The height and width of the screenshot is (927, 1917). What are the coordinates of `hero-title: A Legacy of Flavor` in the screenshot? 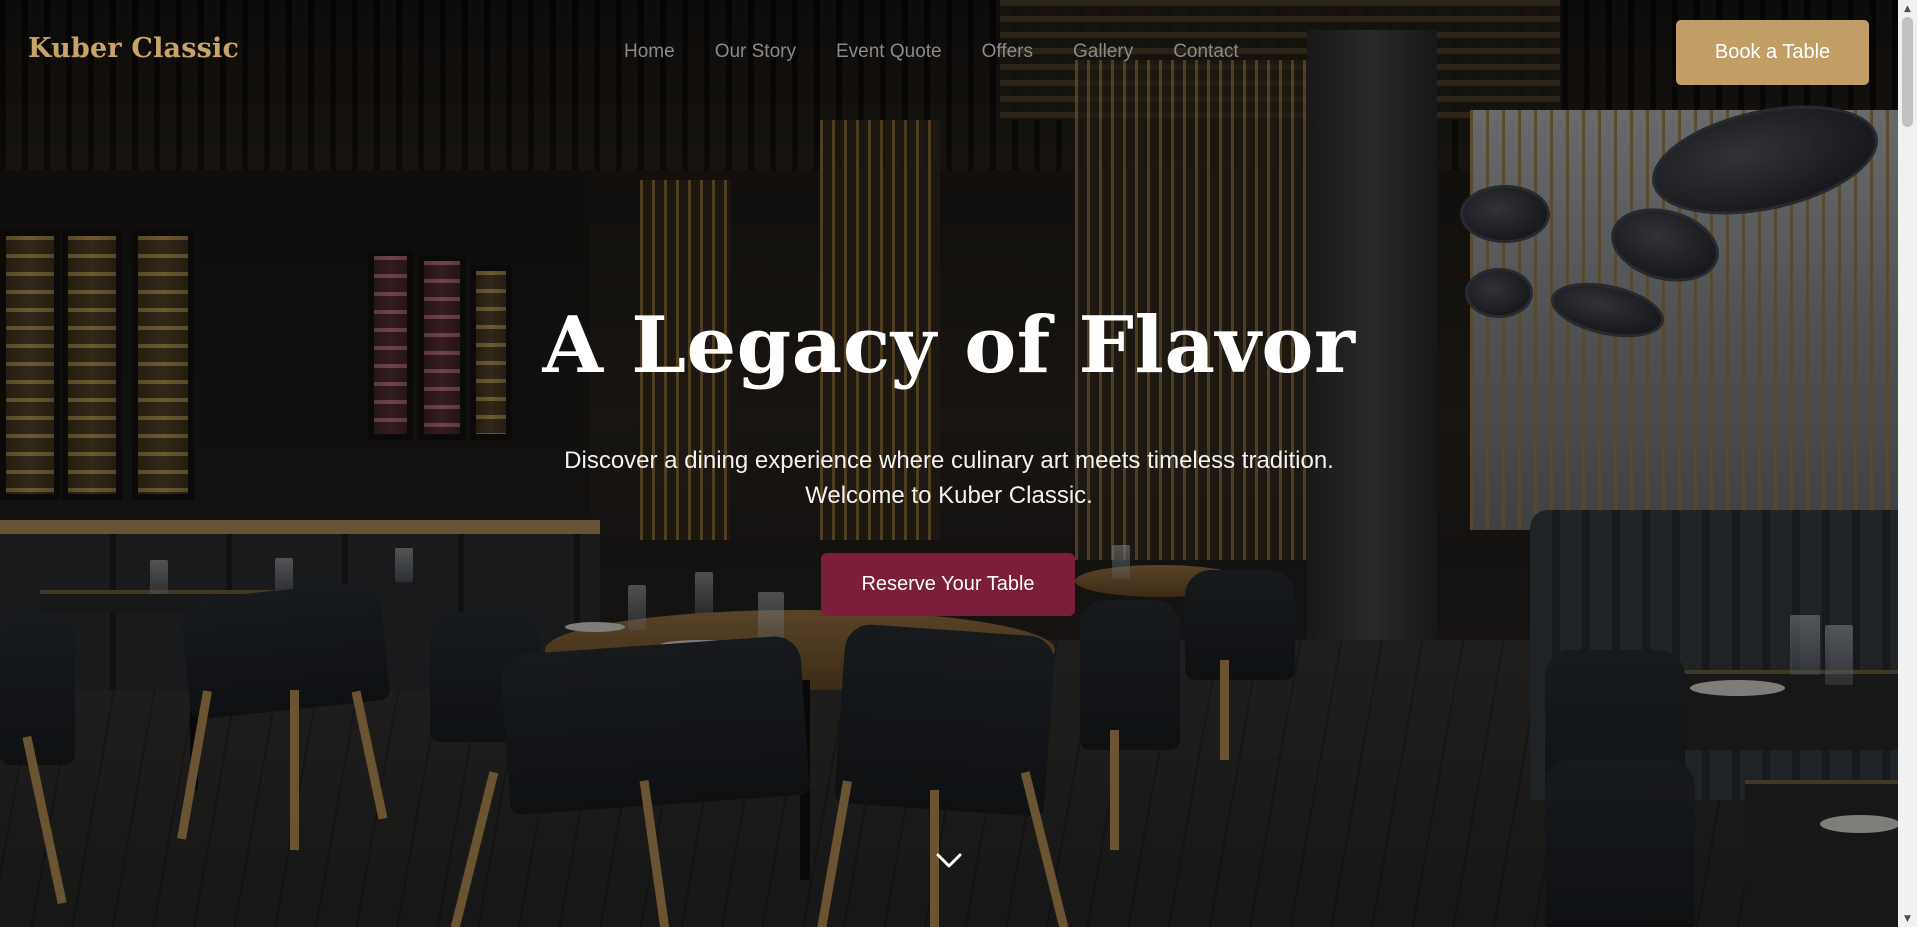 It's located at (949, 345).